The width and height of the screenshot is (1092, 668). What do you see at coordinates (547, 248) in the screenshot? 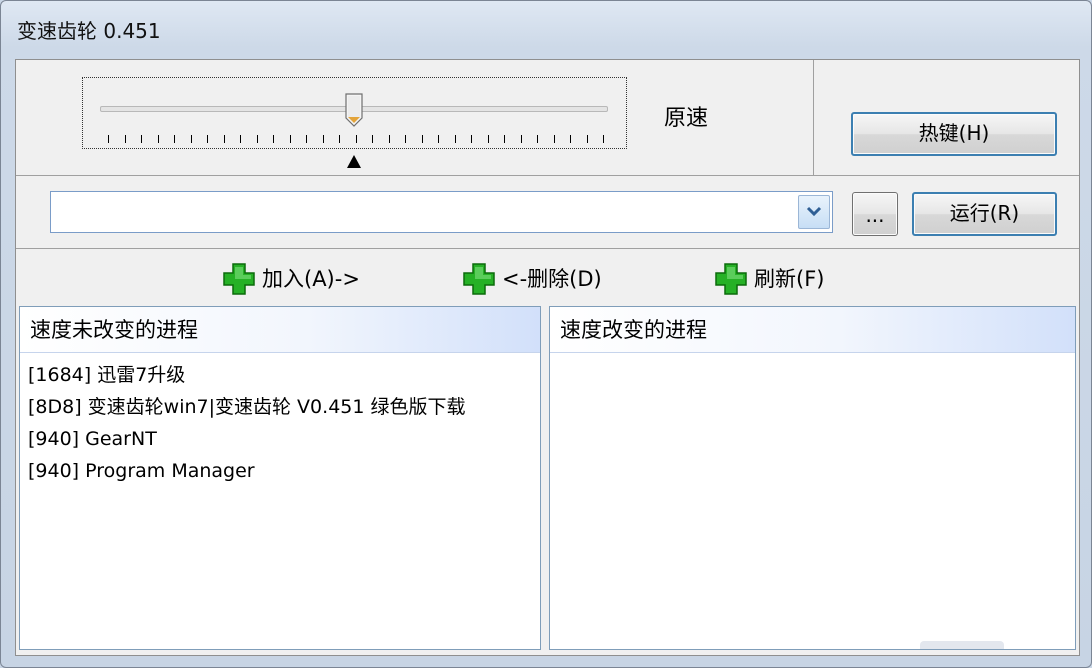
I see `divider-middle` at bounding box center [547, 248].